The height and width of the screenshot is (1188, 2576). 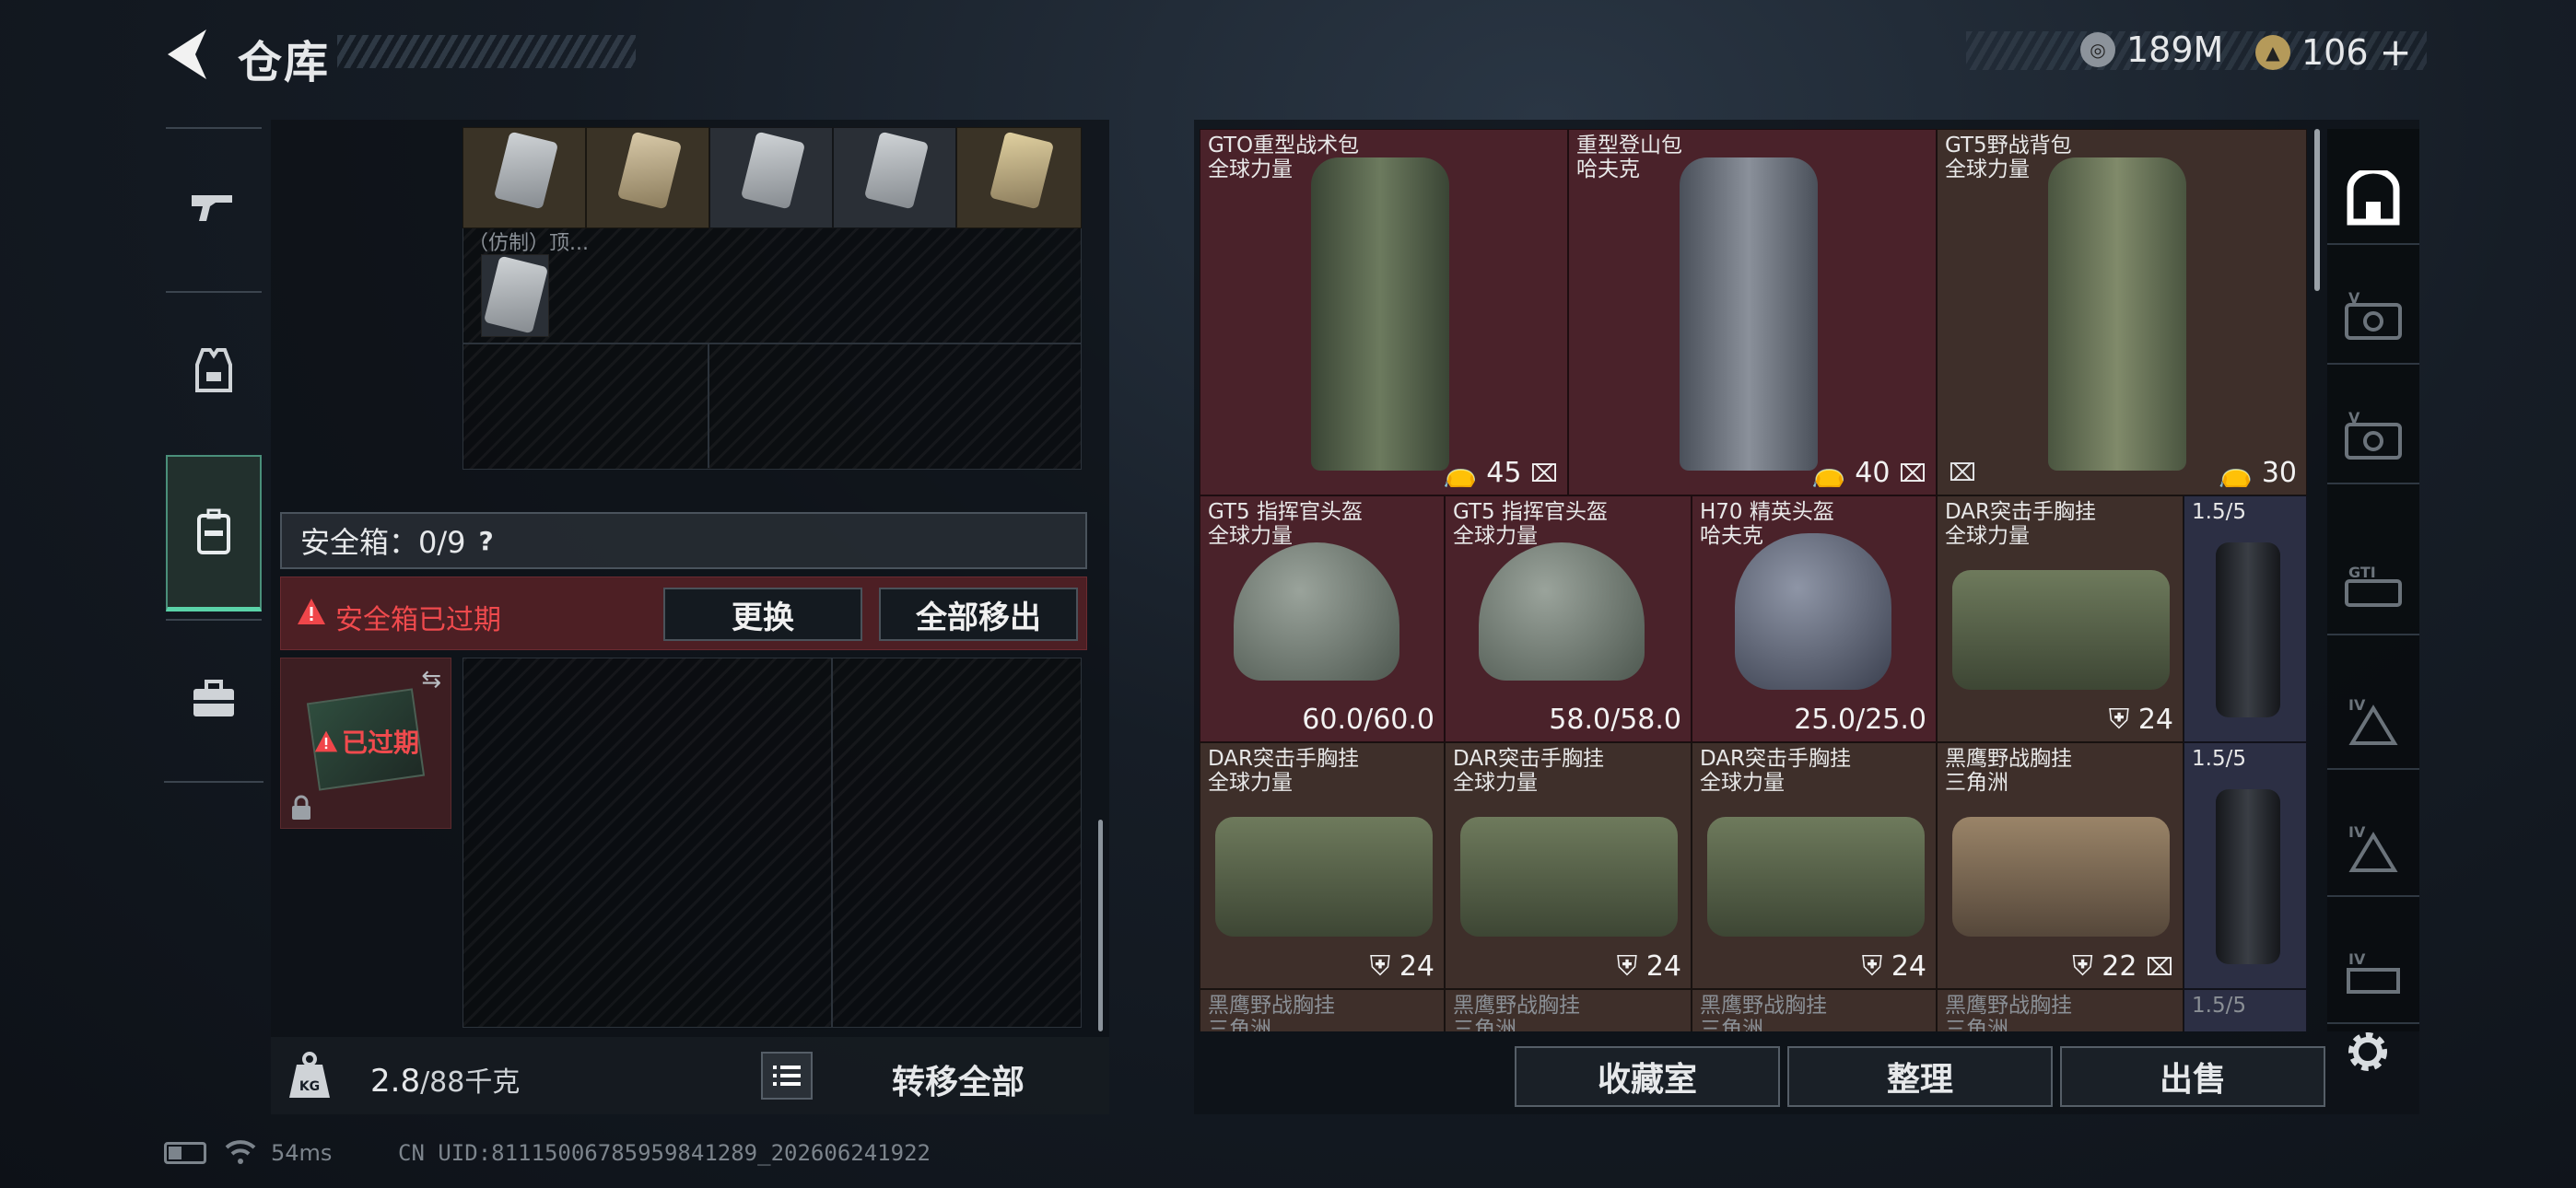 What do you see at coordinates (2317, 210) in the screenshot?
I see `stash-scrollbar` at bounding box center [2317, 210].